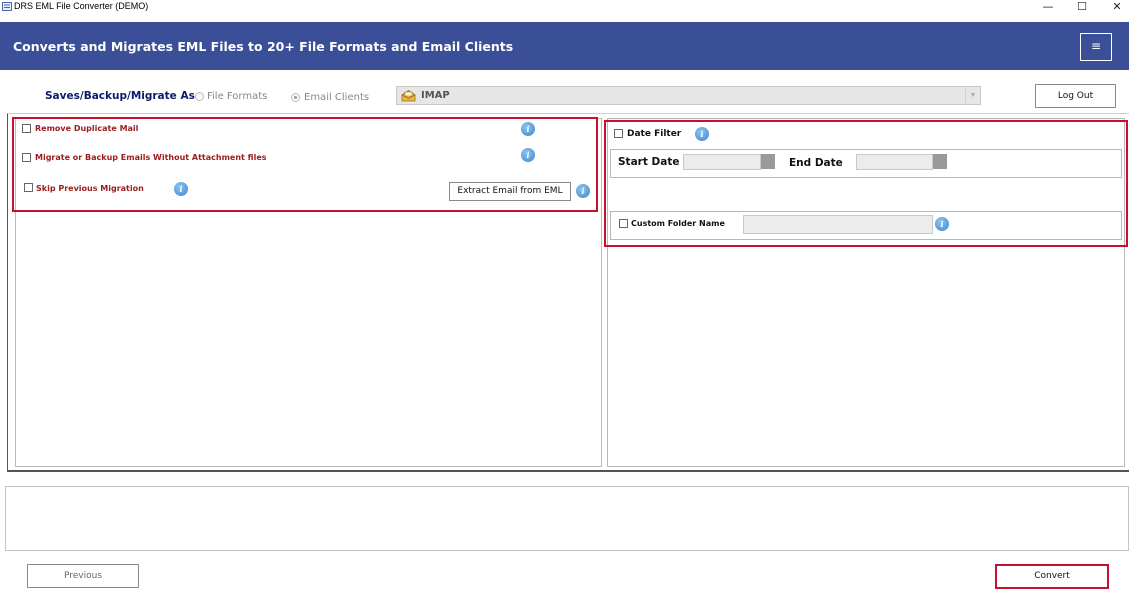 This screenshot has width=1129, height=600. What do you see at coordinates (28, 187) in the screenshot?
I see `skip-previous-checkbox` at bounding box center [28, 187].